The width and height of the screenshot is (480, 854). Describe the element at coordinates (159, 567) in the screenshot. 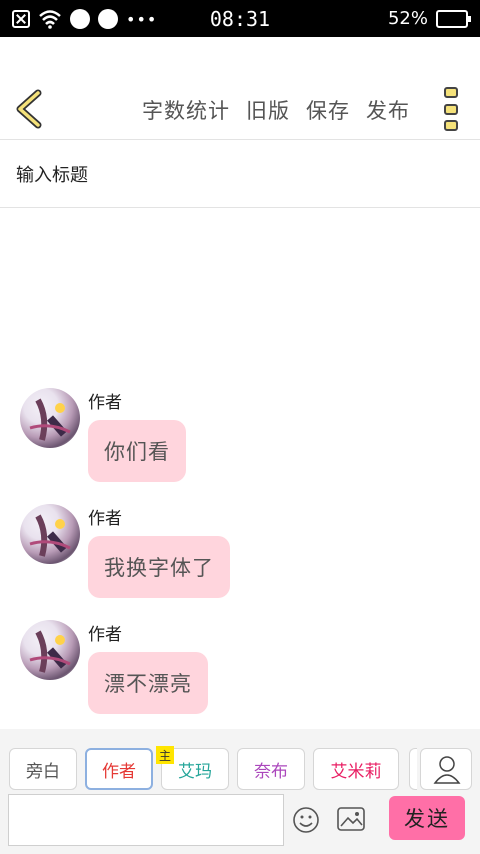

I see `message-bubble: 我换字体了` at that location.